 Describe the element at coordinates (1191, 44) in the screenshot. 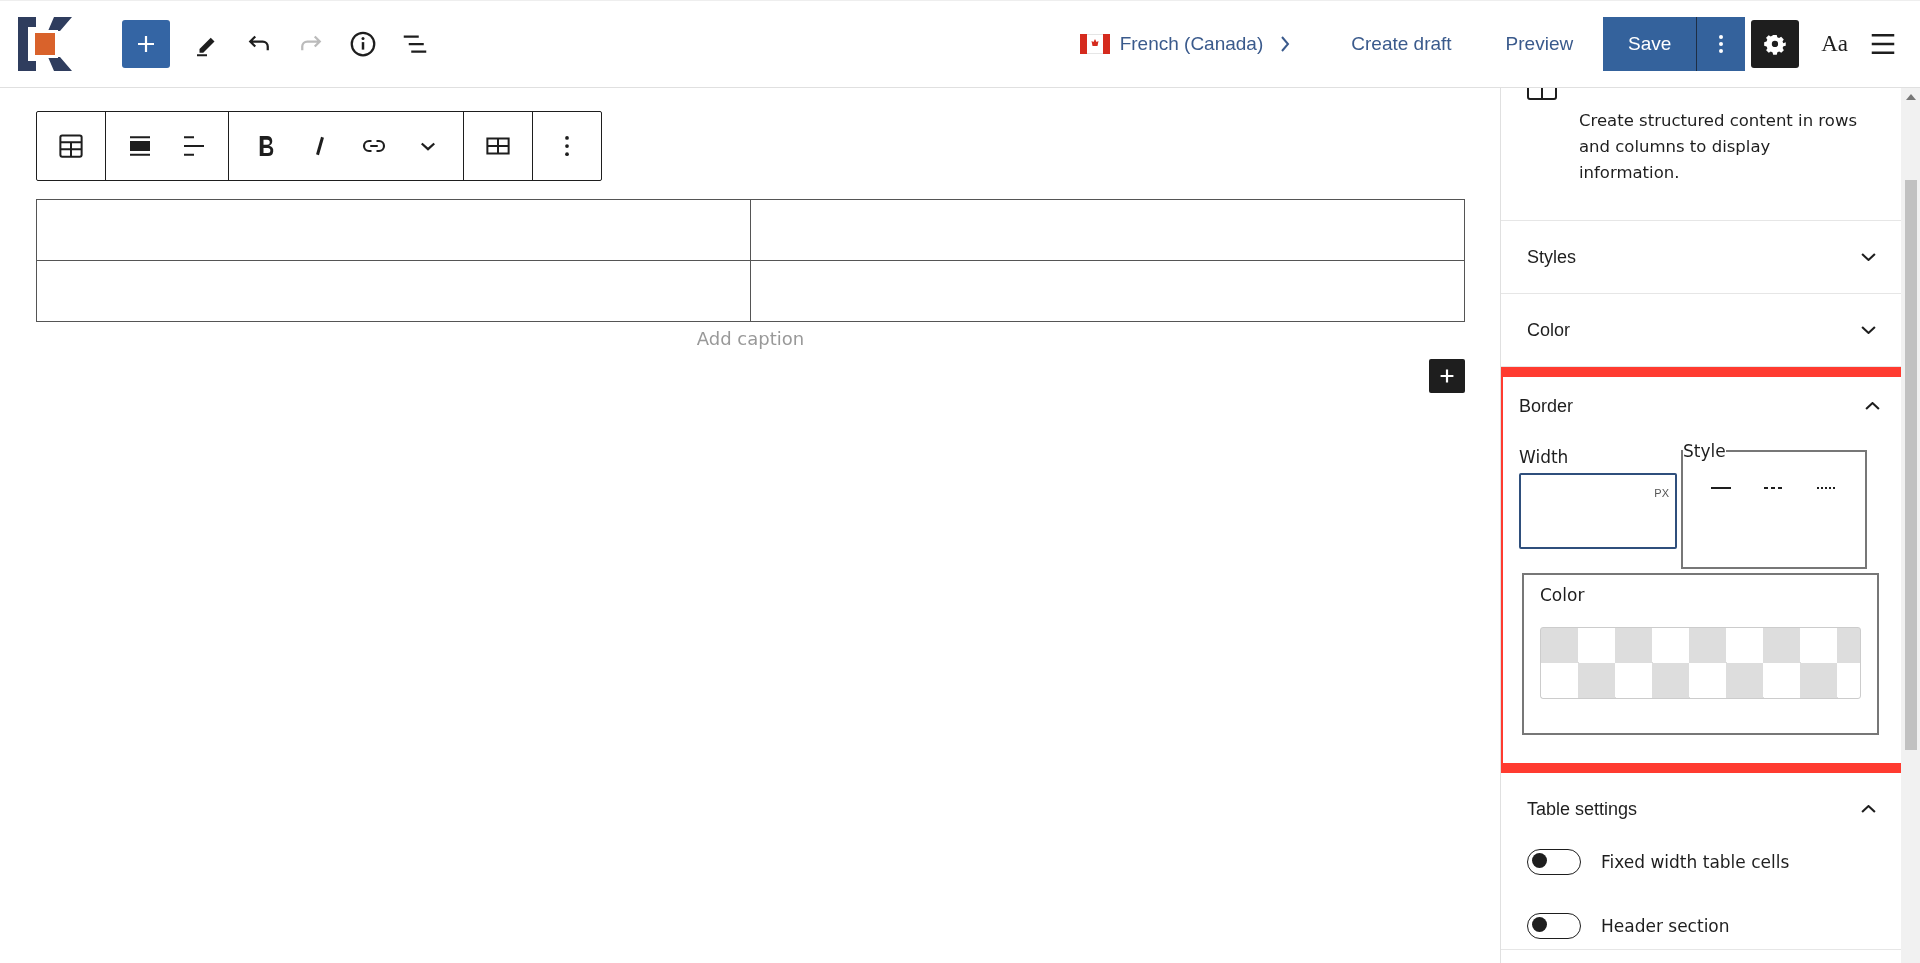

I see `language-name: French (Canada)` at that location.